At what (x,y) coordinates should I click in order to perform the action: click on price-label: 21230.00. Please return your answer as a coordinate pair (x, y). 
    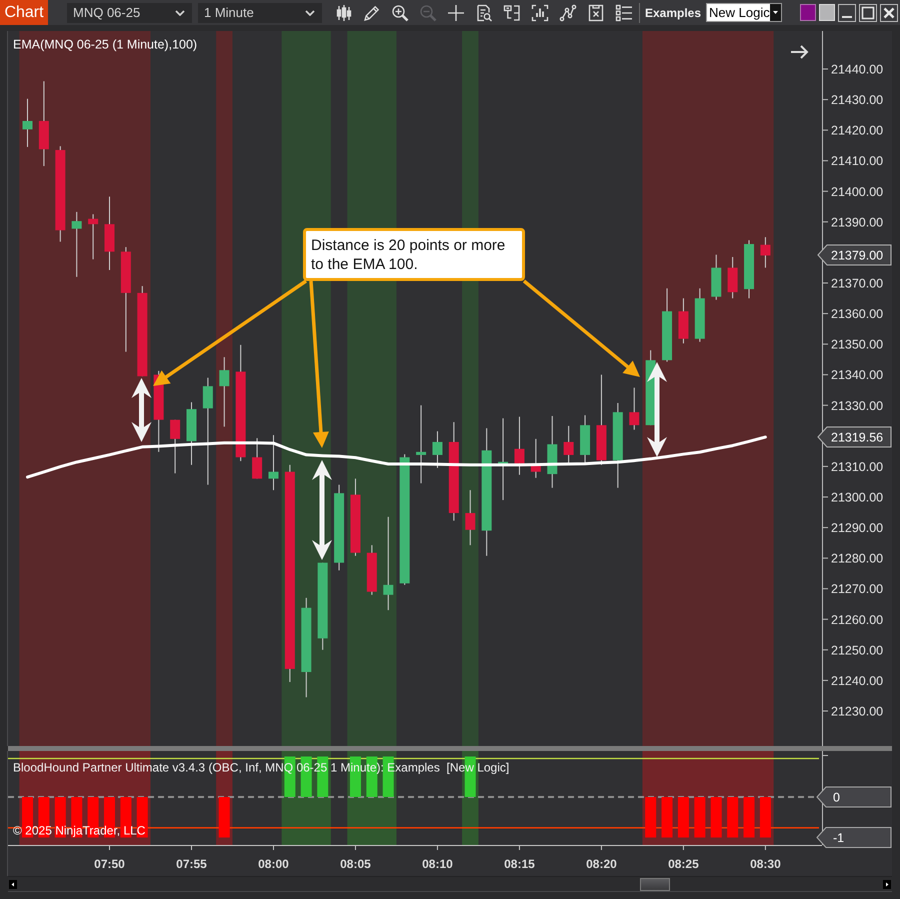
    Looking at the image, I should click on (857, 711).